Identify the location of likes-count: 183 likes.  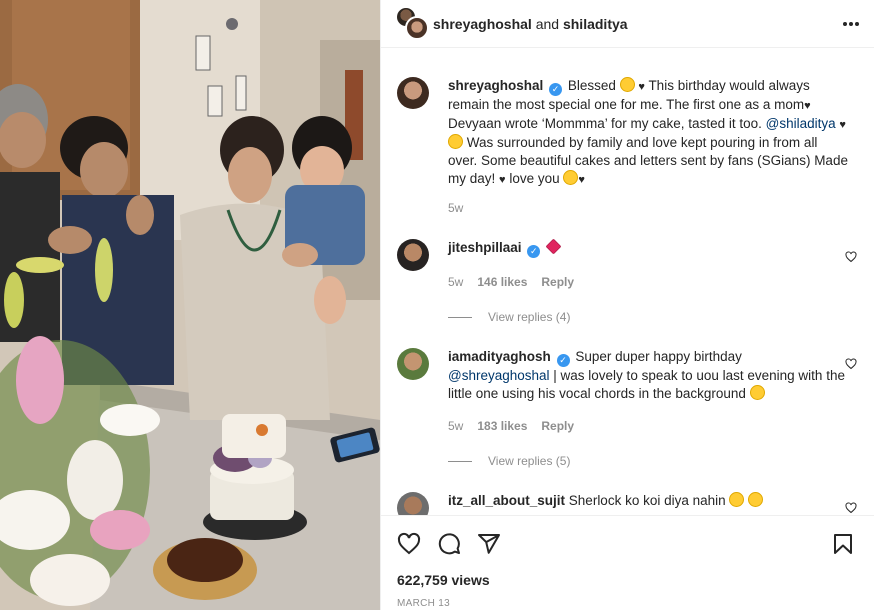
(502, 426).